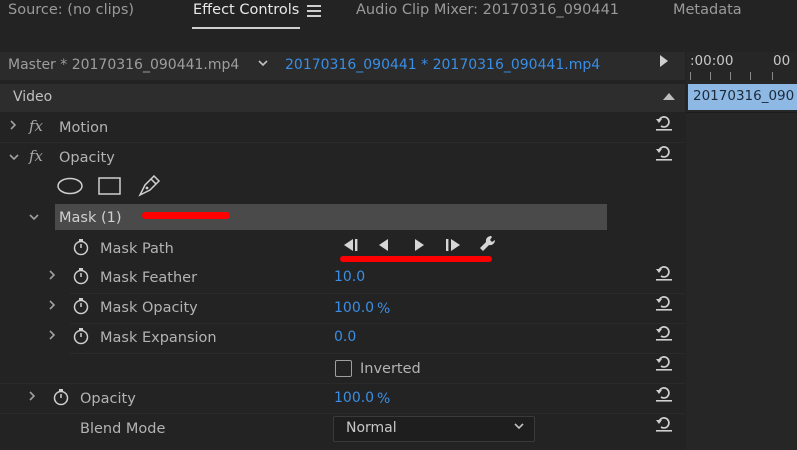 This screenshot has height=450, width=797. What do you see at coordinates (351, 247) in the screenshot?
I see `track-backward-icon` at bounding box center [351, 247].